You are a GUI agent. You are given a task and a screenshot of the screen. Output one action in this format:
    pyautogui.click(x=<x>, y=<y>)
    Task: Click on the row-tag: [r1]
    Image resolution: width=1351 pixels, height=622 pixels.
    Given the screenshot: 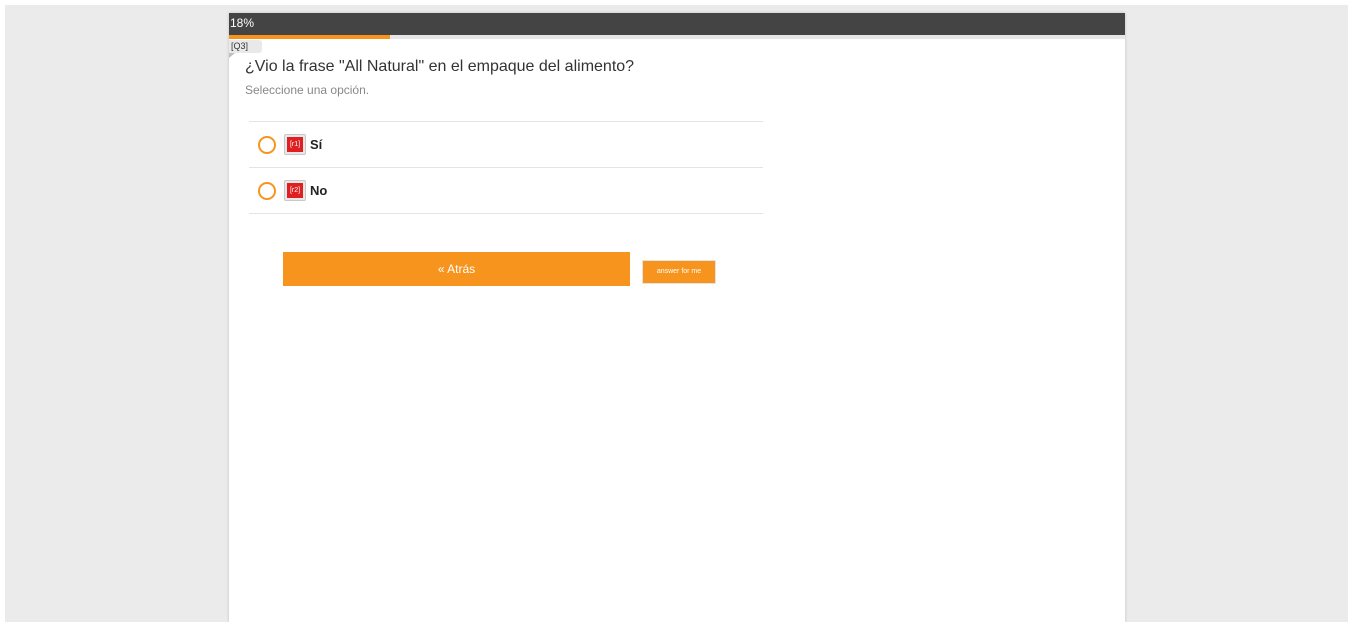 What is the action you would take?
    pyautogui.click(x=295, y=144)
    